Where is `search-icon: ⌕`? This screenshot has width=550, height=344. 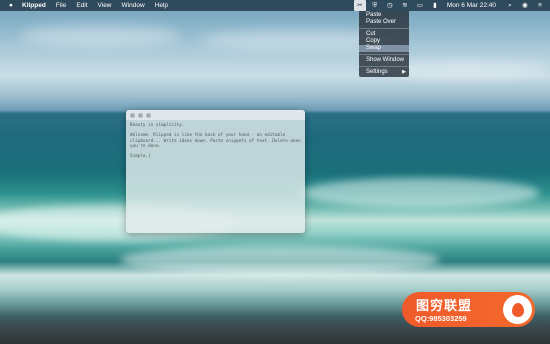 search-icon: ⌕ is located at coordinates (510, 5).